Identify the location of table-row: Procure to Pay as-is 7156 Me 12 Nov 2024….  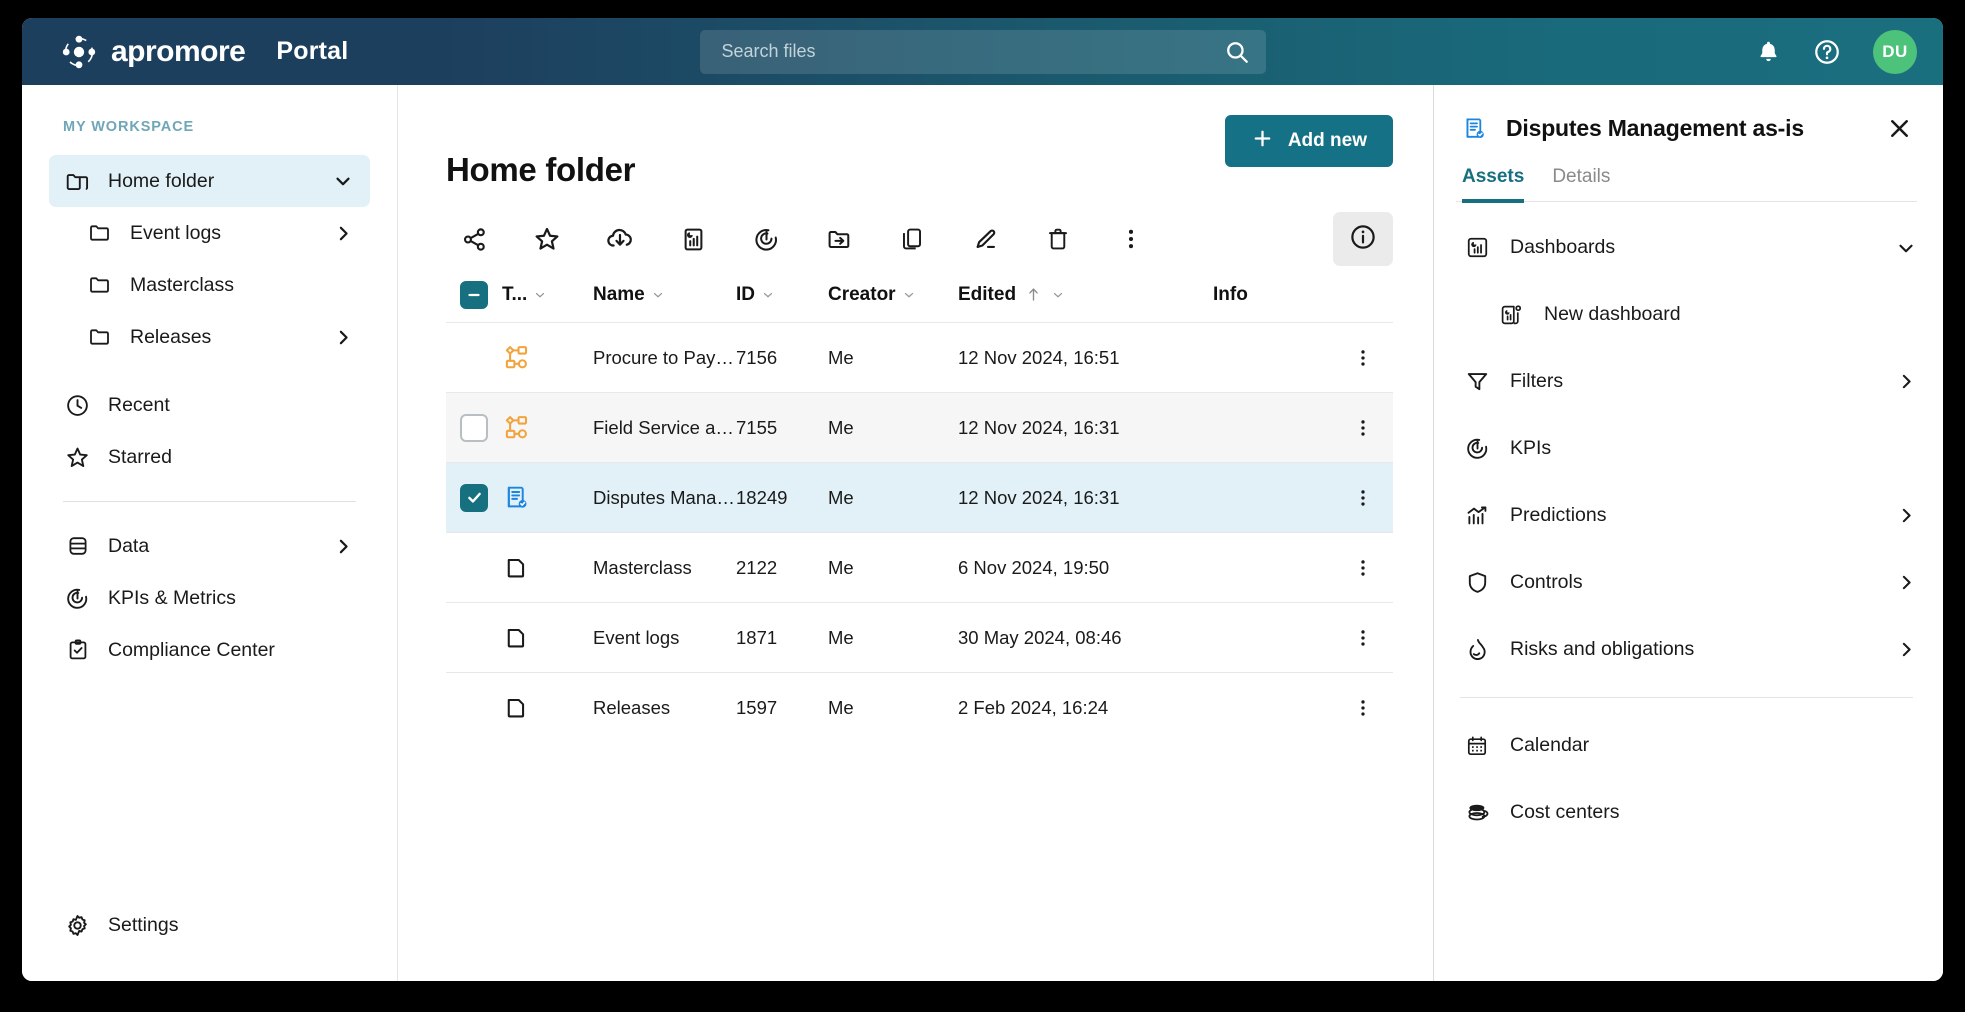
(919, 358).